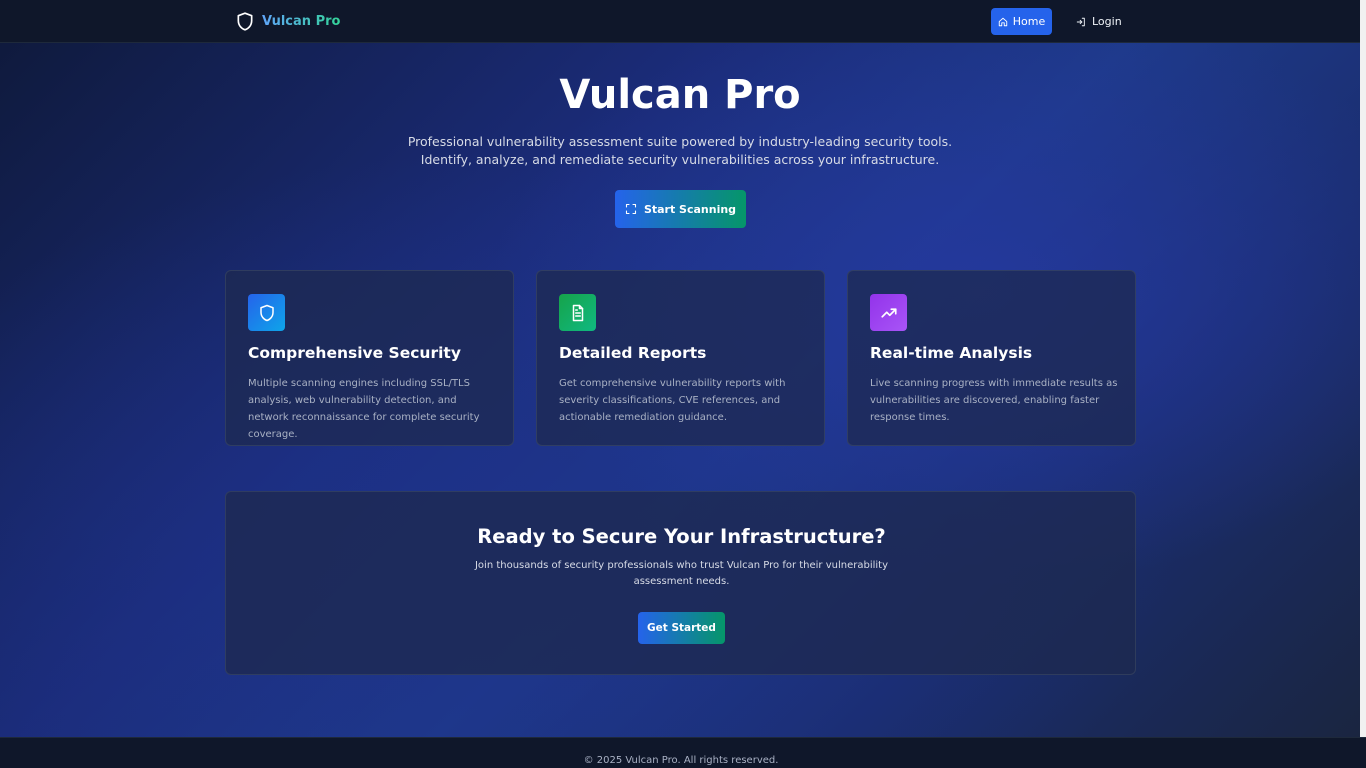 The image size is (1366, 768). What do you see at coordinates (680, 95) in the screenshot?
I see `hero-title: Vulcan Pro` at bounding box center [680, 95].